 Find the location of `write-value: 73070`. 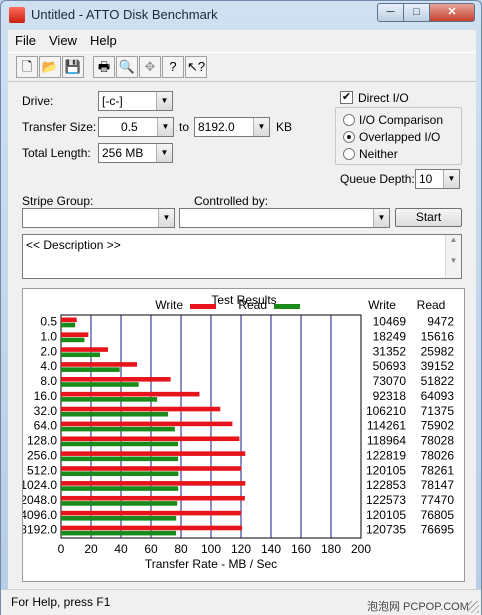

write-value: 73070 is located at coordinates (390, 381).